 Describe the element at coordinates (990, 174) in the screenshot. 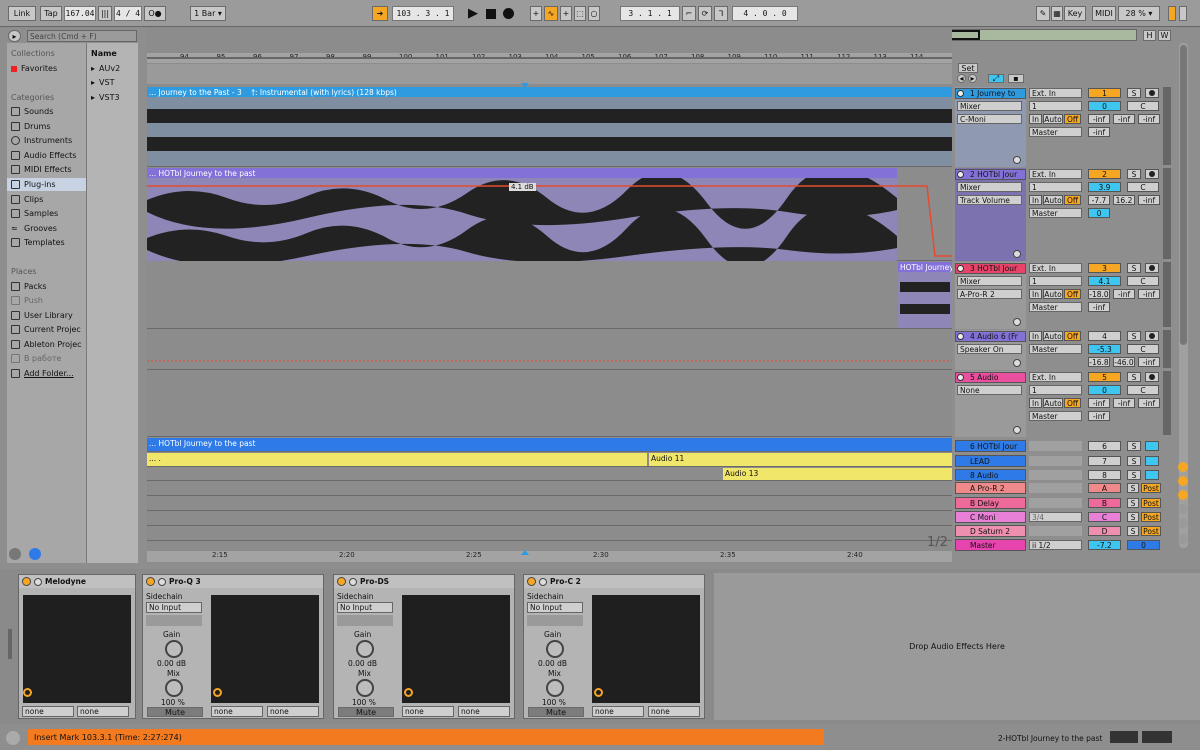

I see `track-name-2: 2 HOTbl Jour` at that location.